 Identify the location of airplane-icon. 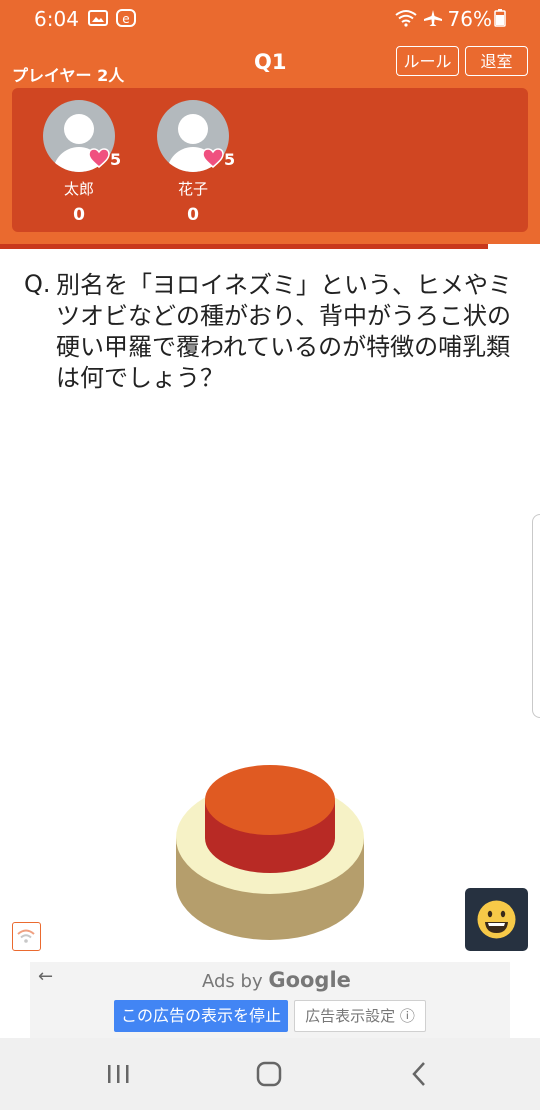
(433, 18).